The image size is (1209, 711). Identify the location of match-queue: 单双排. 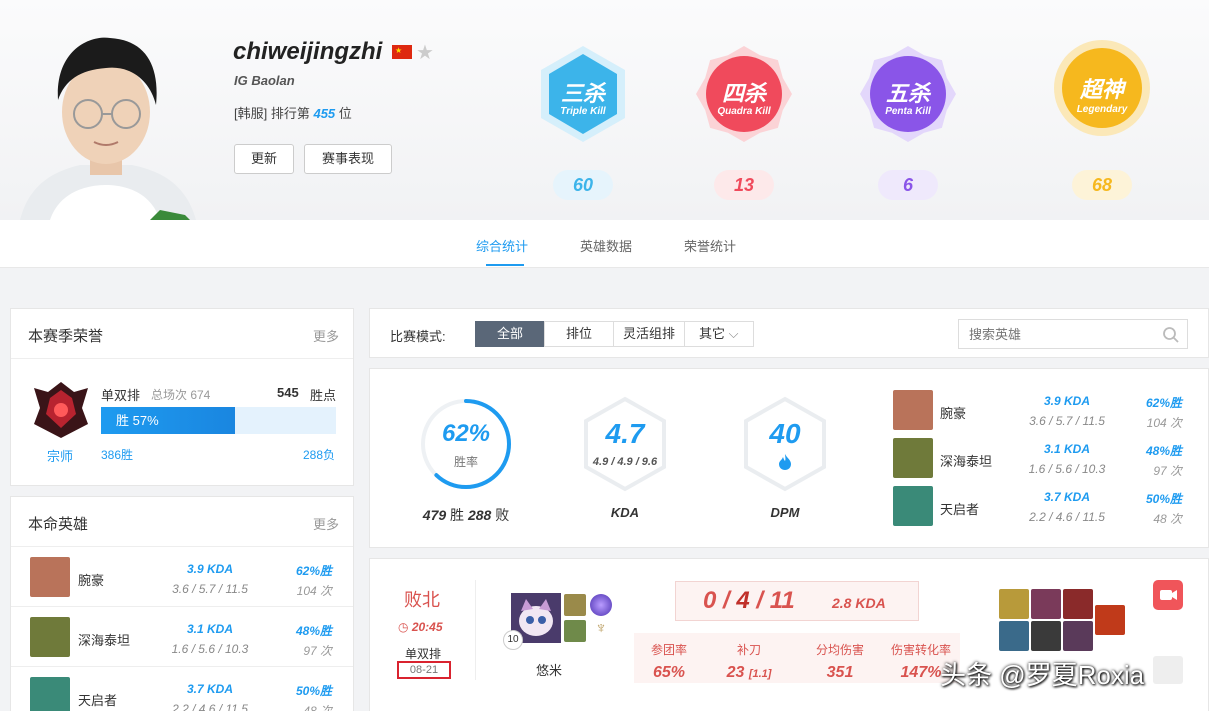
(423, 654).